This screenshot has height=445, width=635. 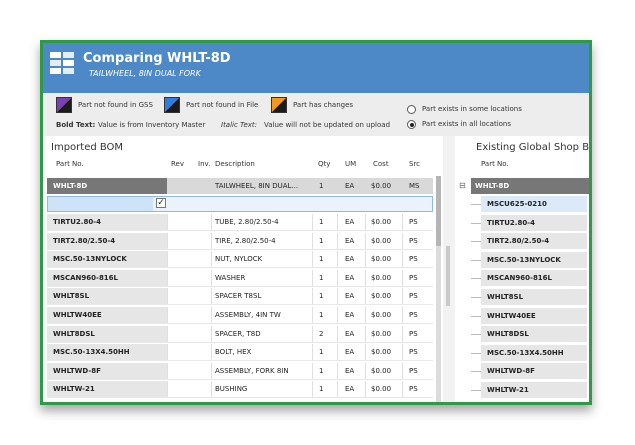 What do you see at coordinates (381, 164) in the screenshot?
I see `col-cost: Cost` at bounding box center [381, 164].